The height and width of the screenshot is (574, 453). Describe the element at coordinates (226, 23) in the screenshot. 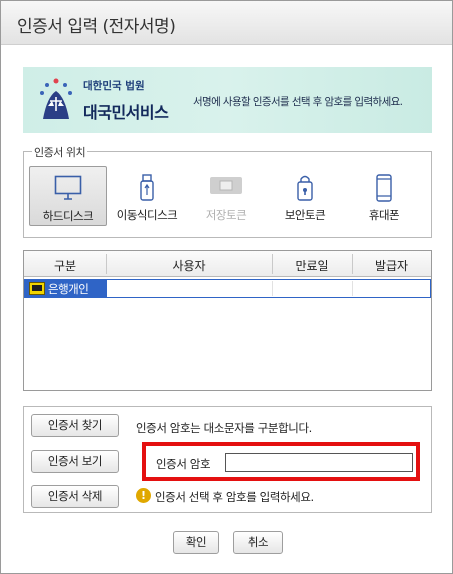

I see `title-bar: 인증서 입력 (전자서명)` at that location.